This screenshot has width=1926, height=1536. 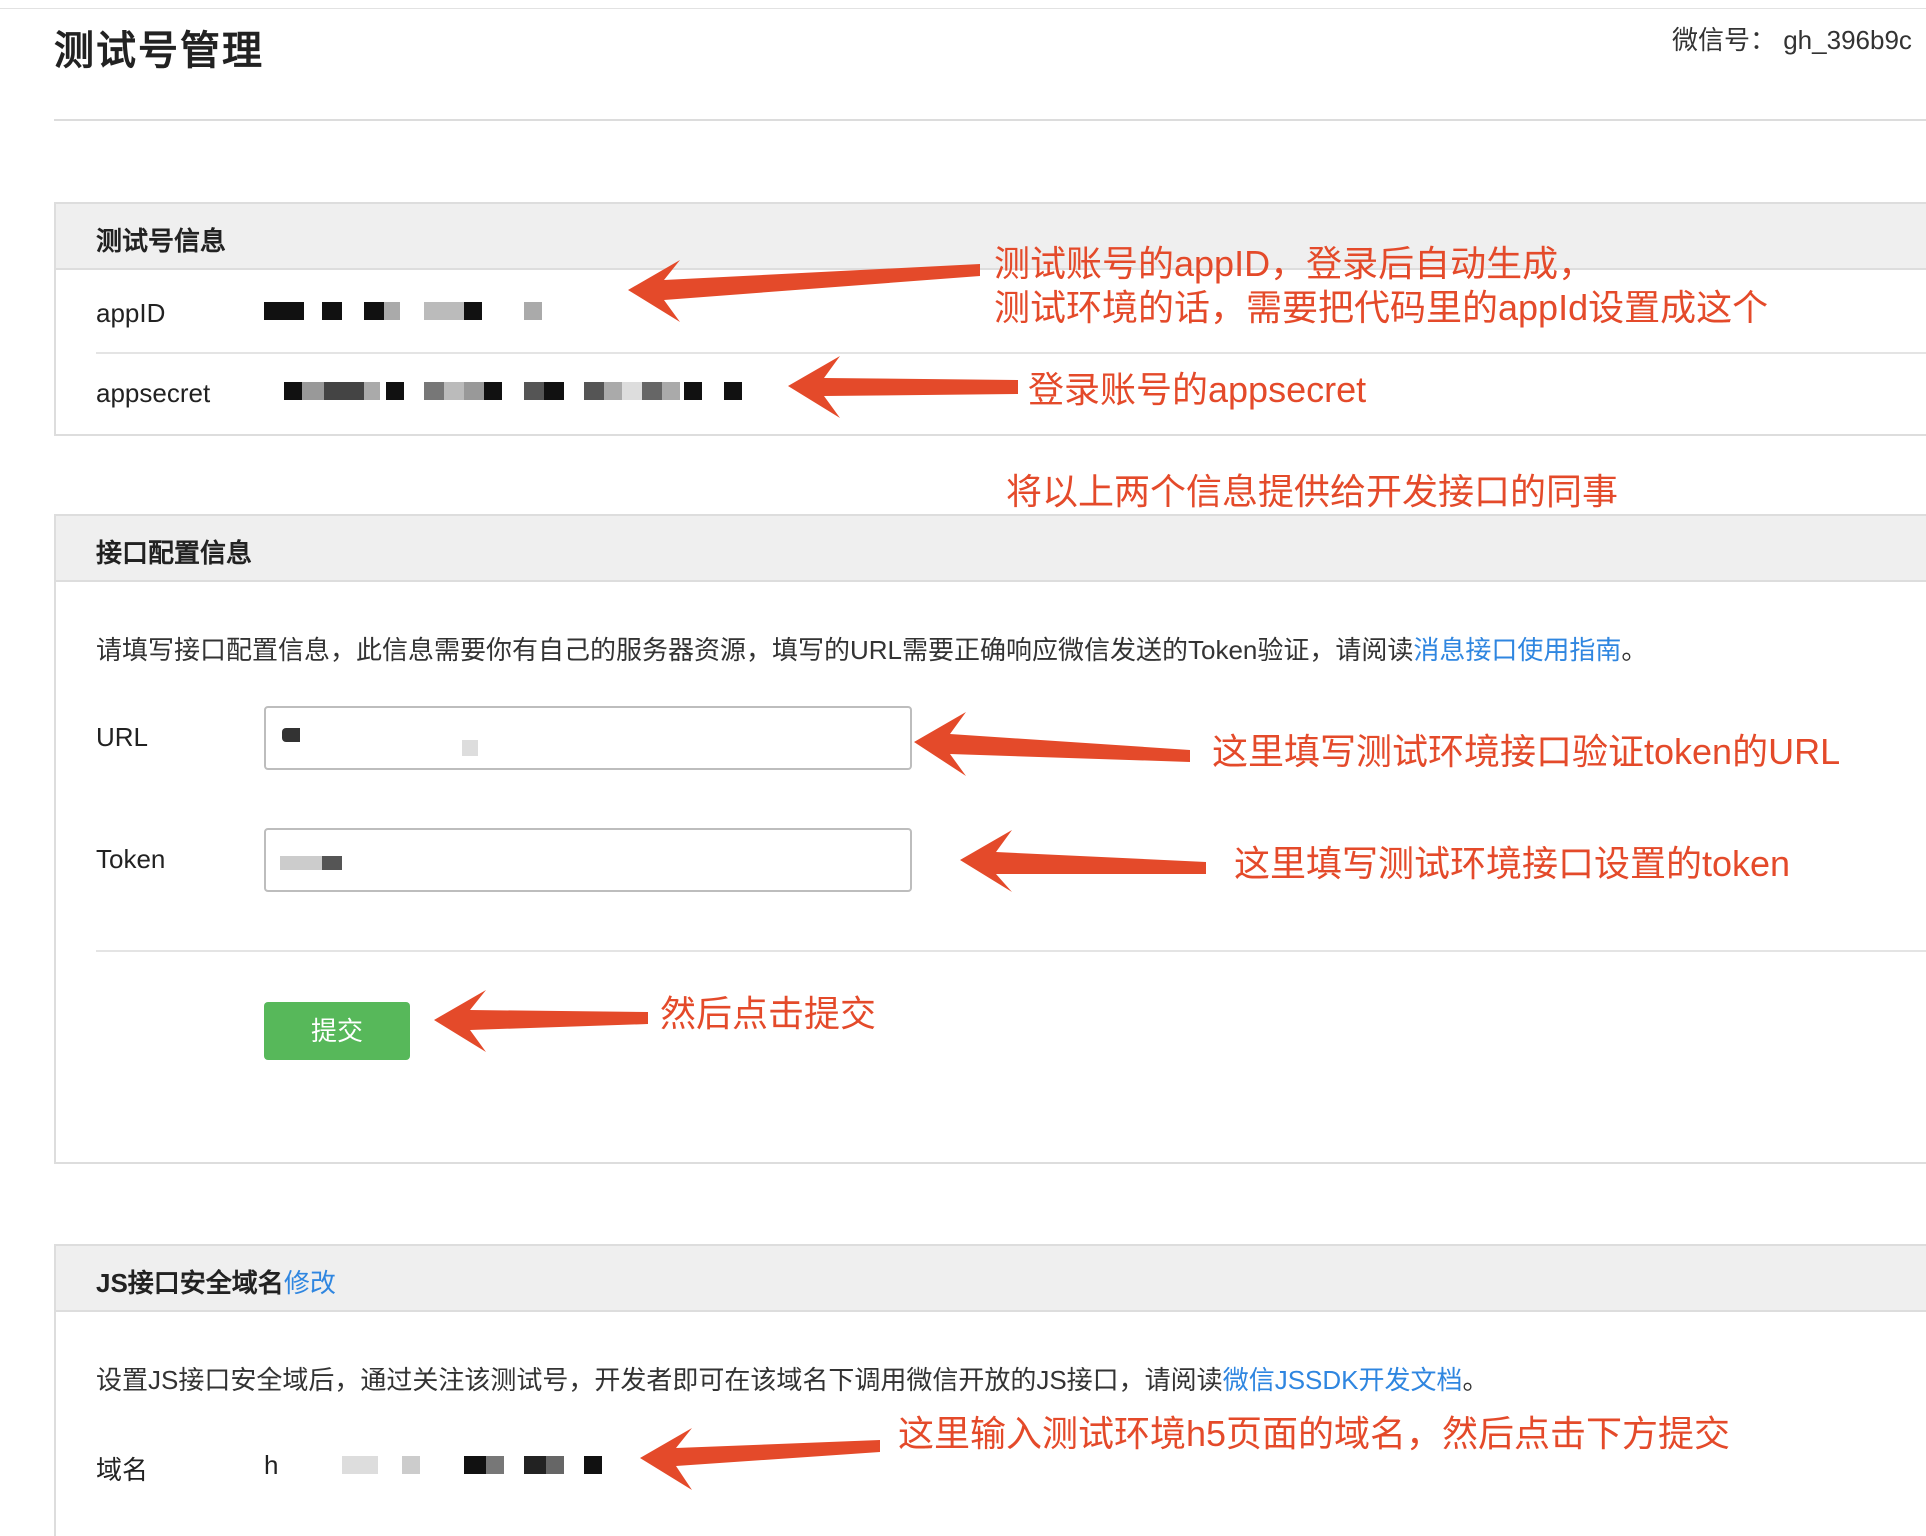 What do you see at coordinates (174, 553) in the screenshot?
I see `panel-title: 接口配置信息` at bounding box center [174, 553].